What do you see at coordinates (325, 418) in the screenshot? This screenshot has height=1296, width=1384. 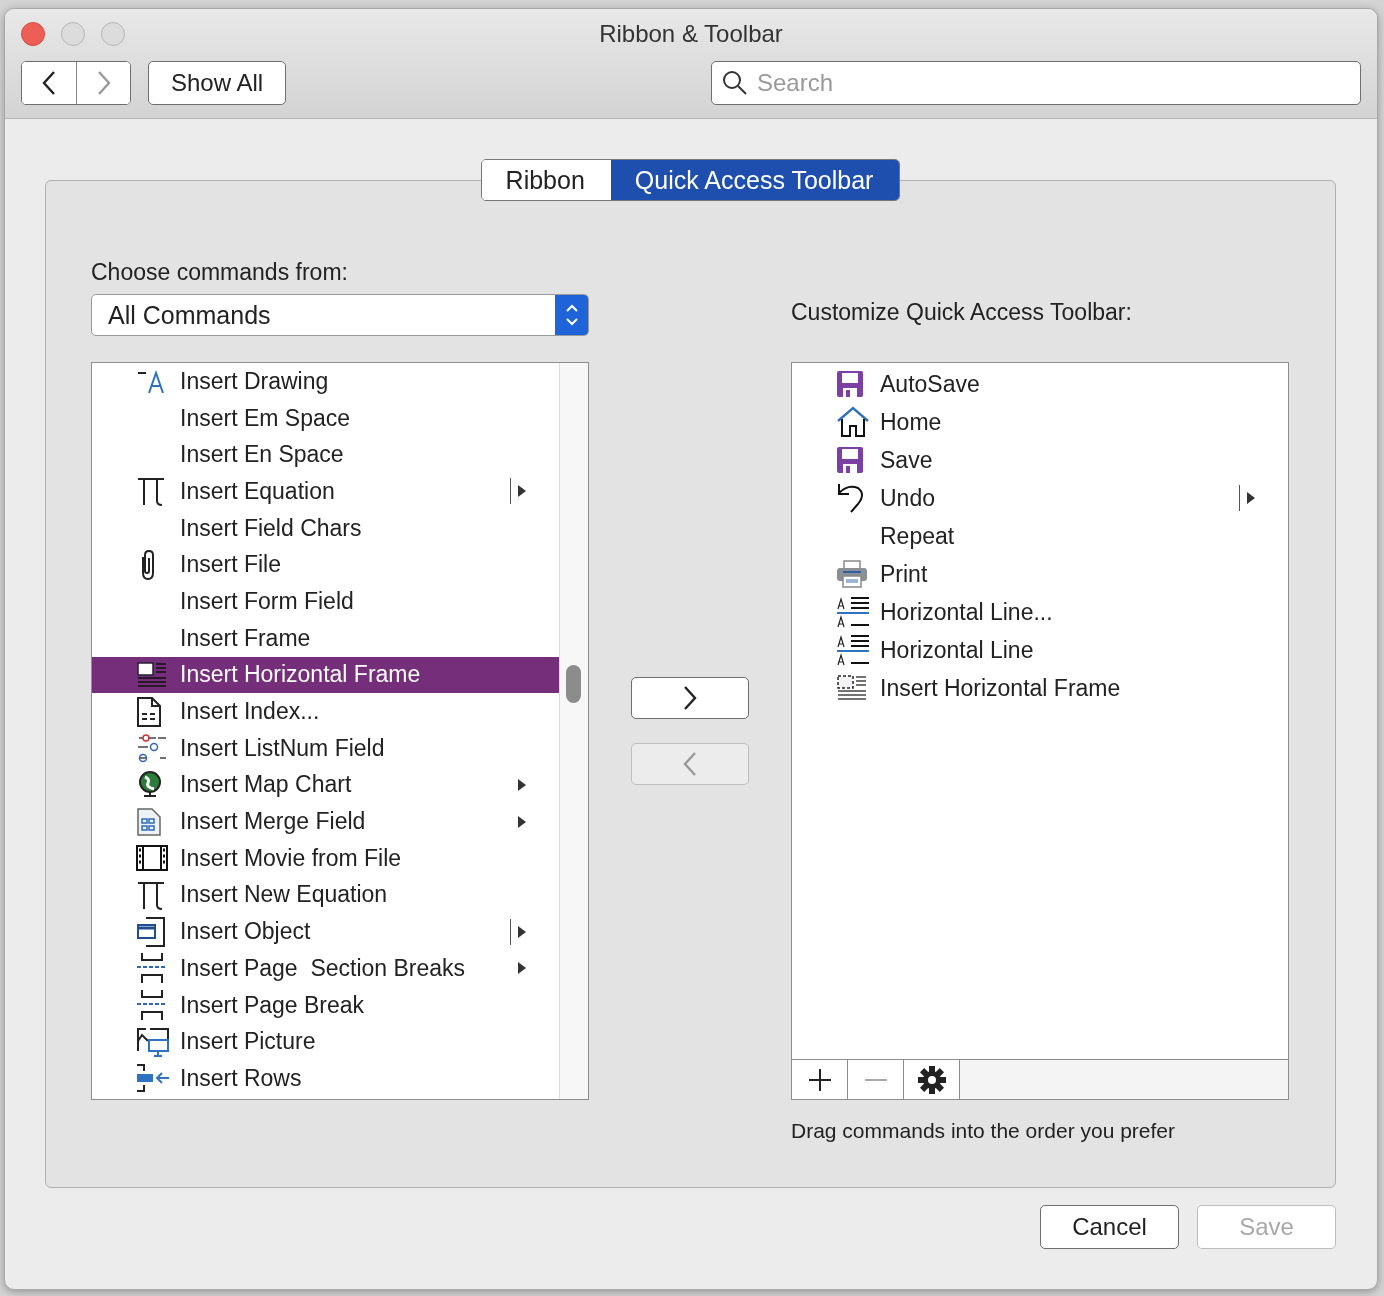 I see `command-item: Insert Em Space` at bounding box center [325, 418].